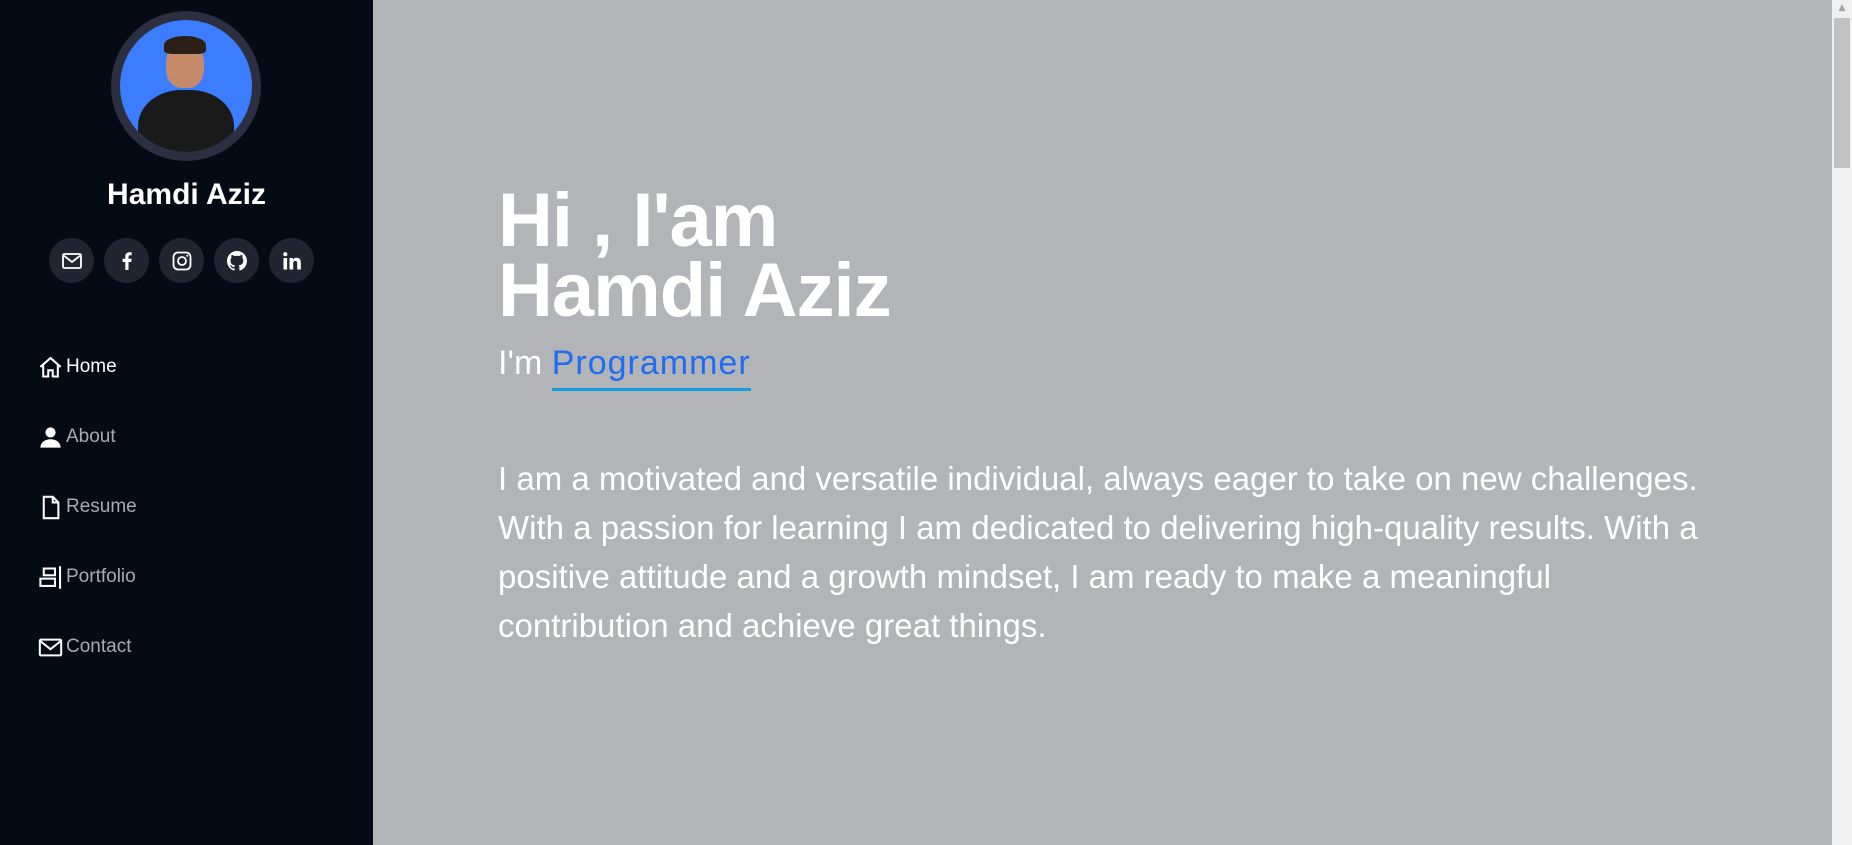 The image size is (1852, 845). Describe the element at coordinates (91, 366) in the screenshot. I see `nav-label-home: Home` at that location.